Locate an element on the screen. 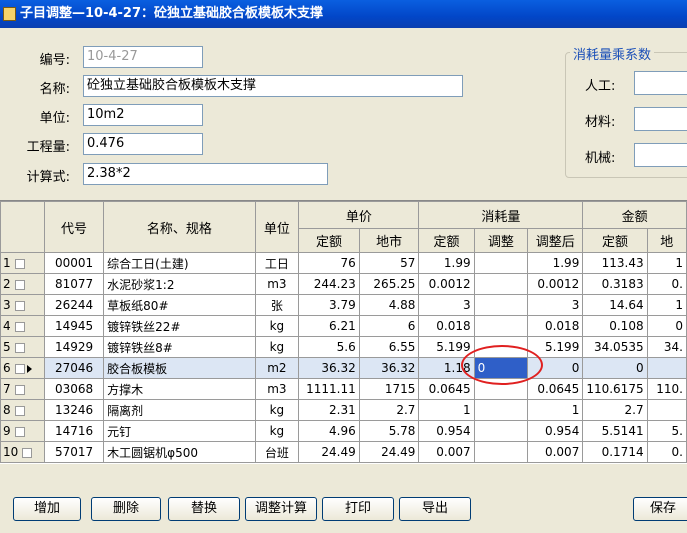 This screenshot has width=687, height=533. table-cell: 6 is located at coordinates (389, 326).